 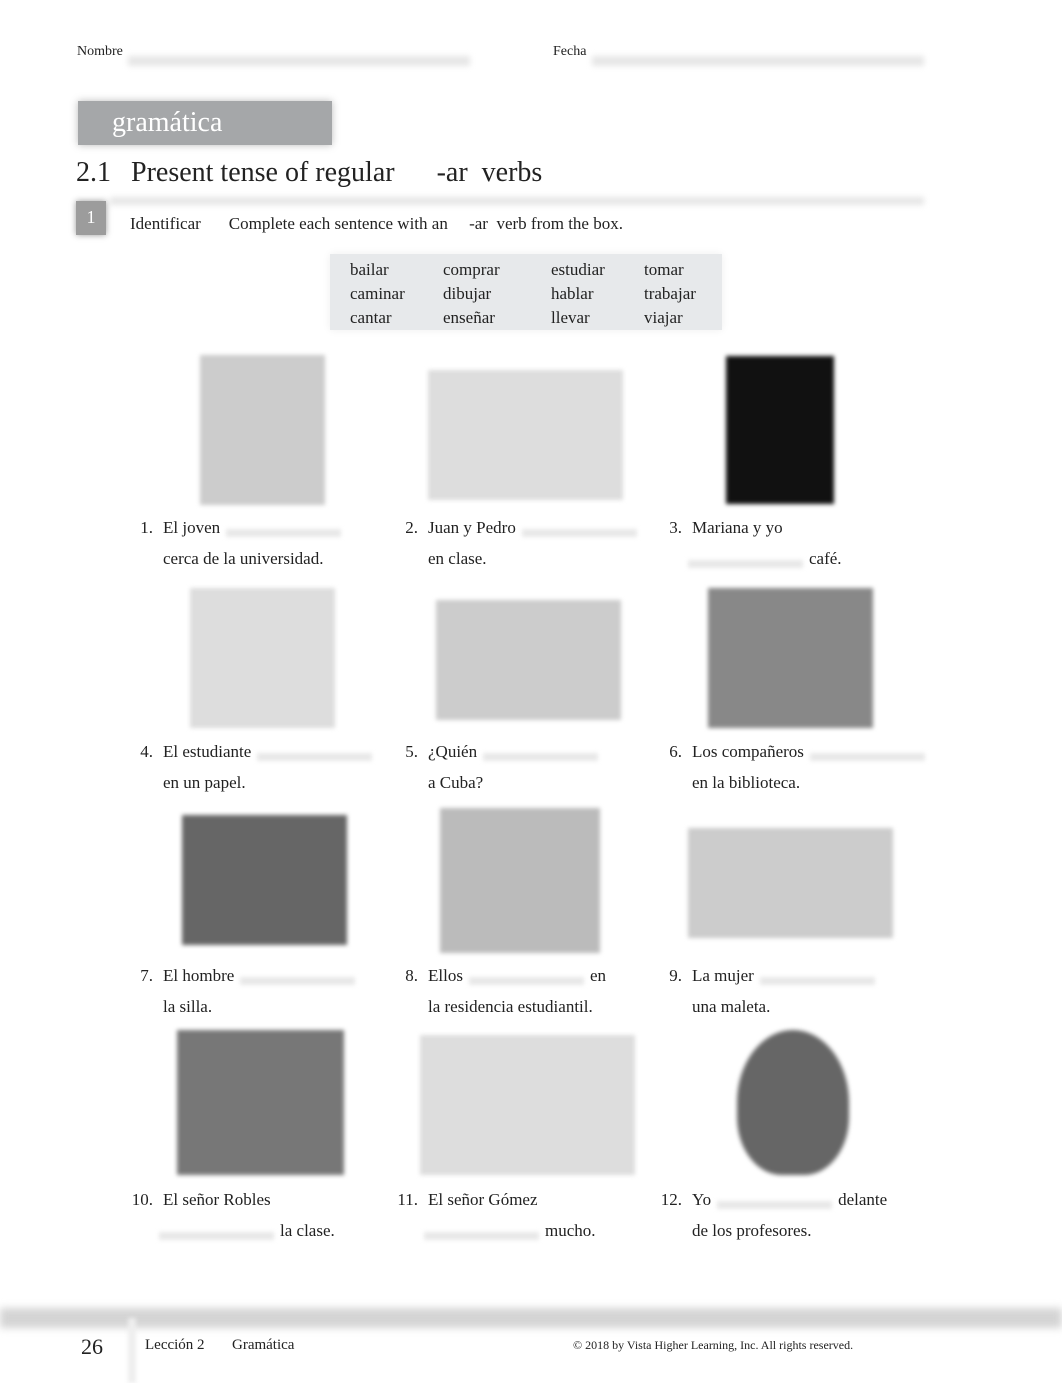 I want to click on verb-option: caminar, so click(x=377, y=293).